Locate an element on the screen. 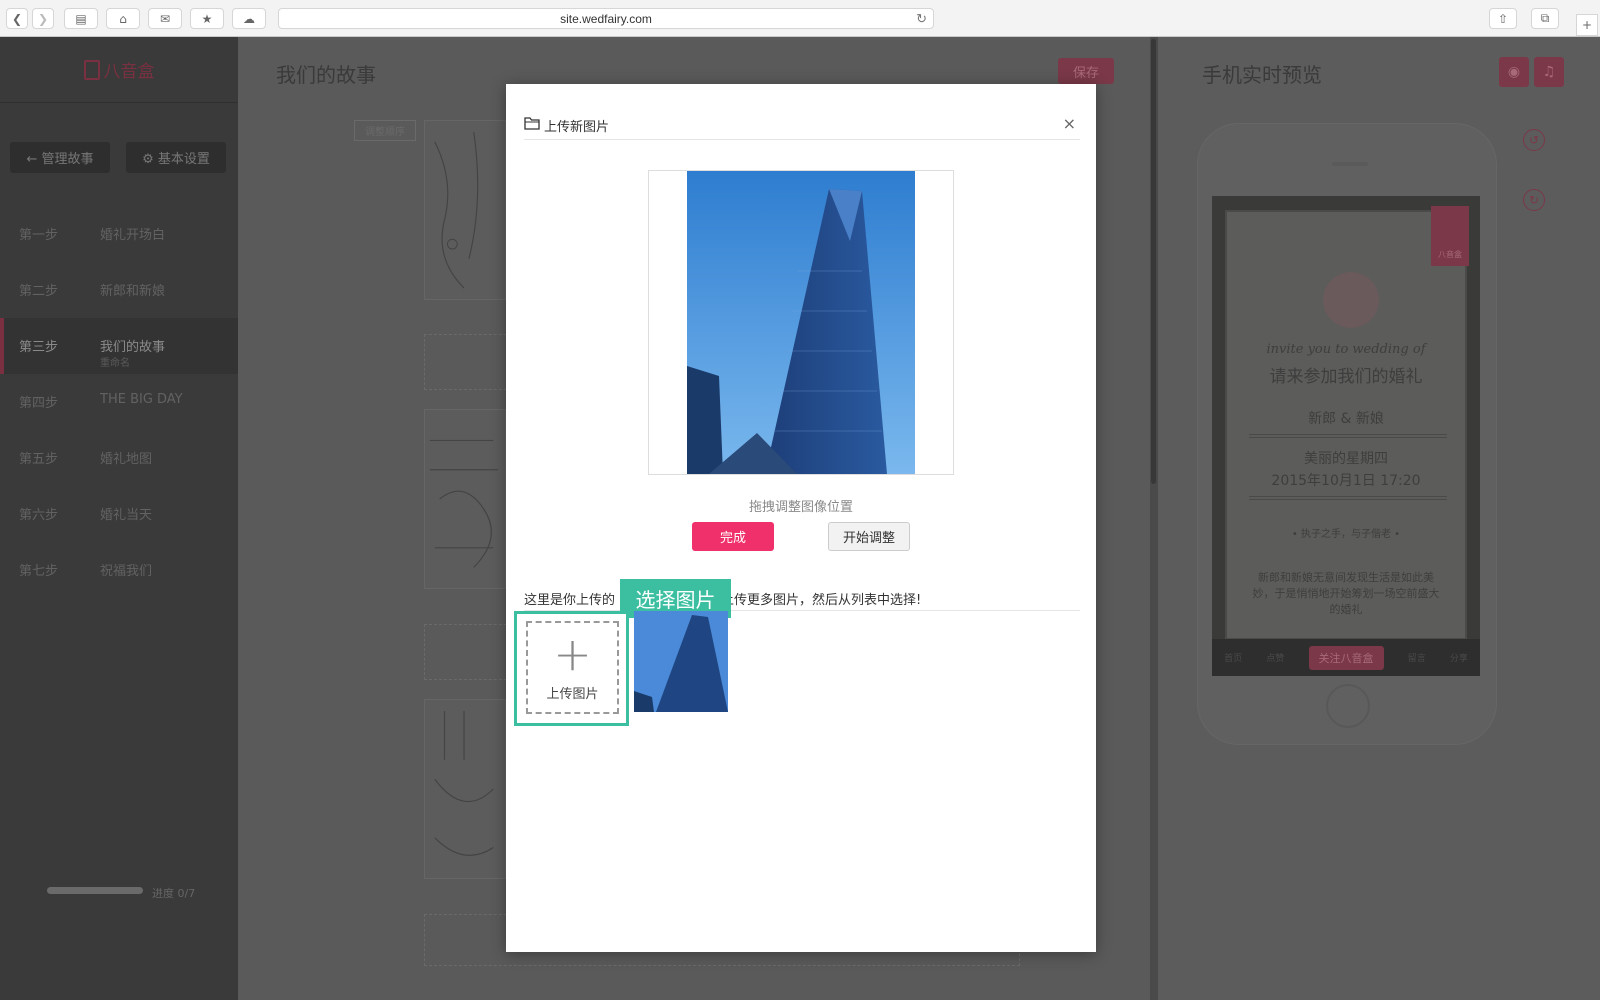 The height and width of the screenshot is (1000, 1600). share-icon: ⇧ is located at coordinates (1503, 18).